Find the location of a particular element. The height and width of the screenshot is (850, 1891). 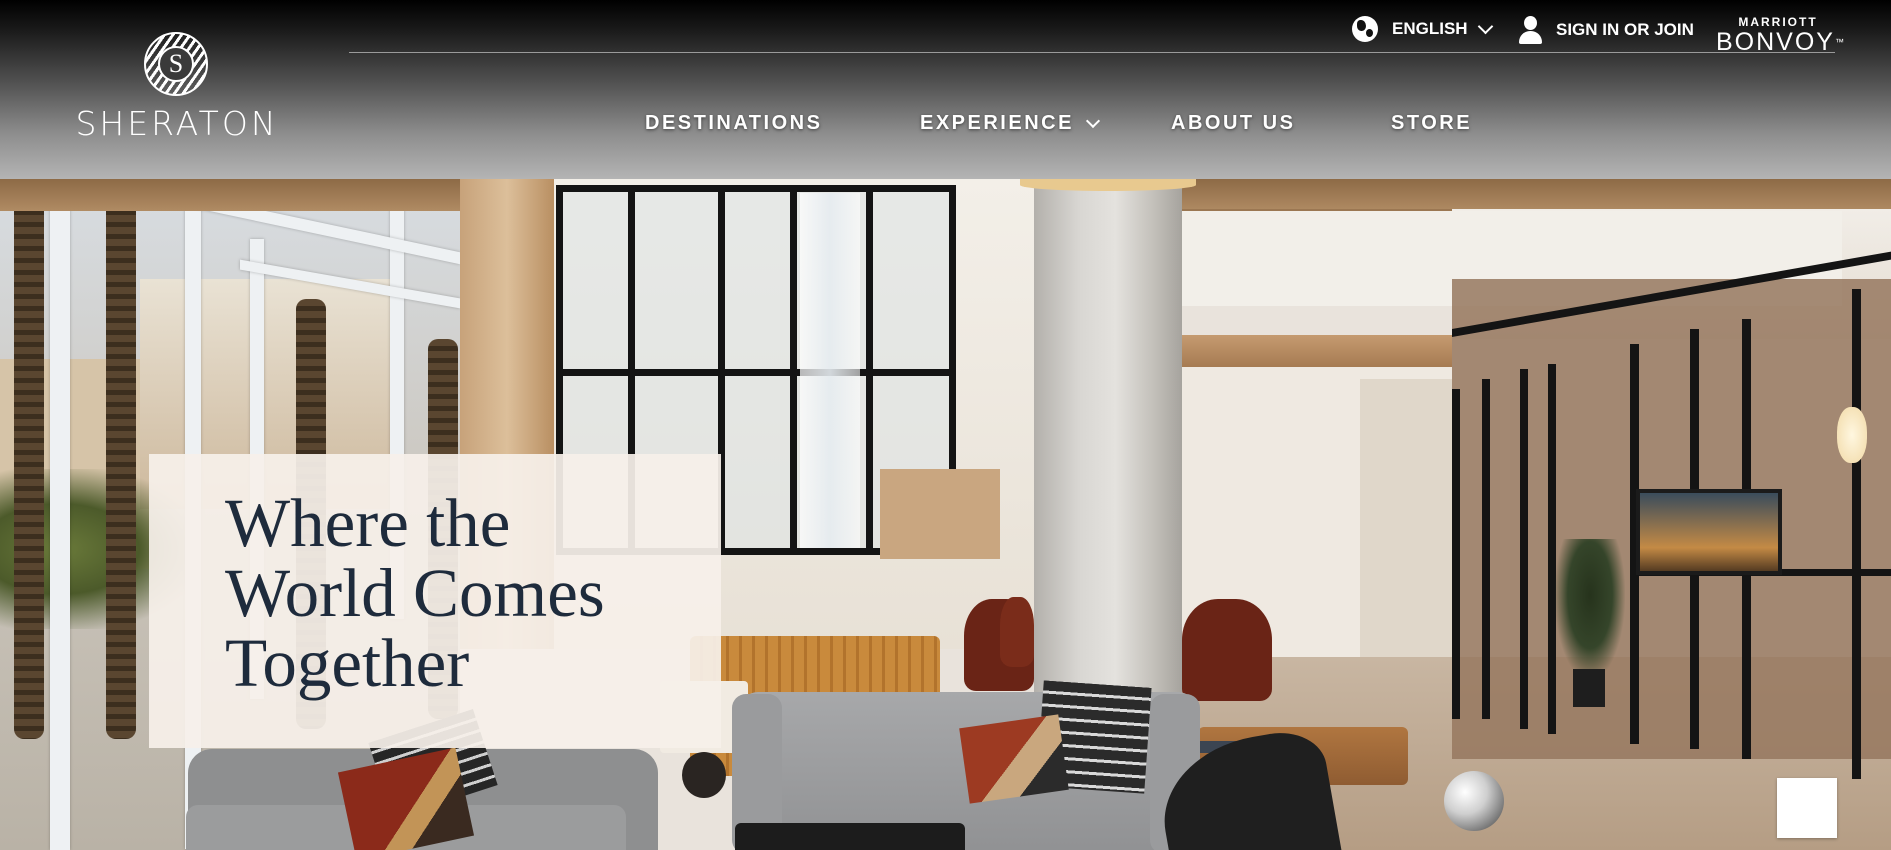

nav-experience-label: EXPERIENCE is located at coordinates (997, 123).